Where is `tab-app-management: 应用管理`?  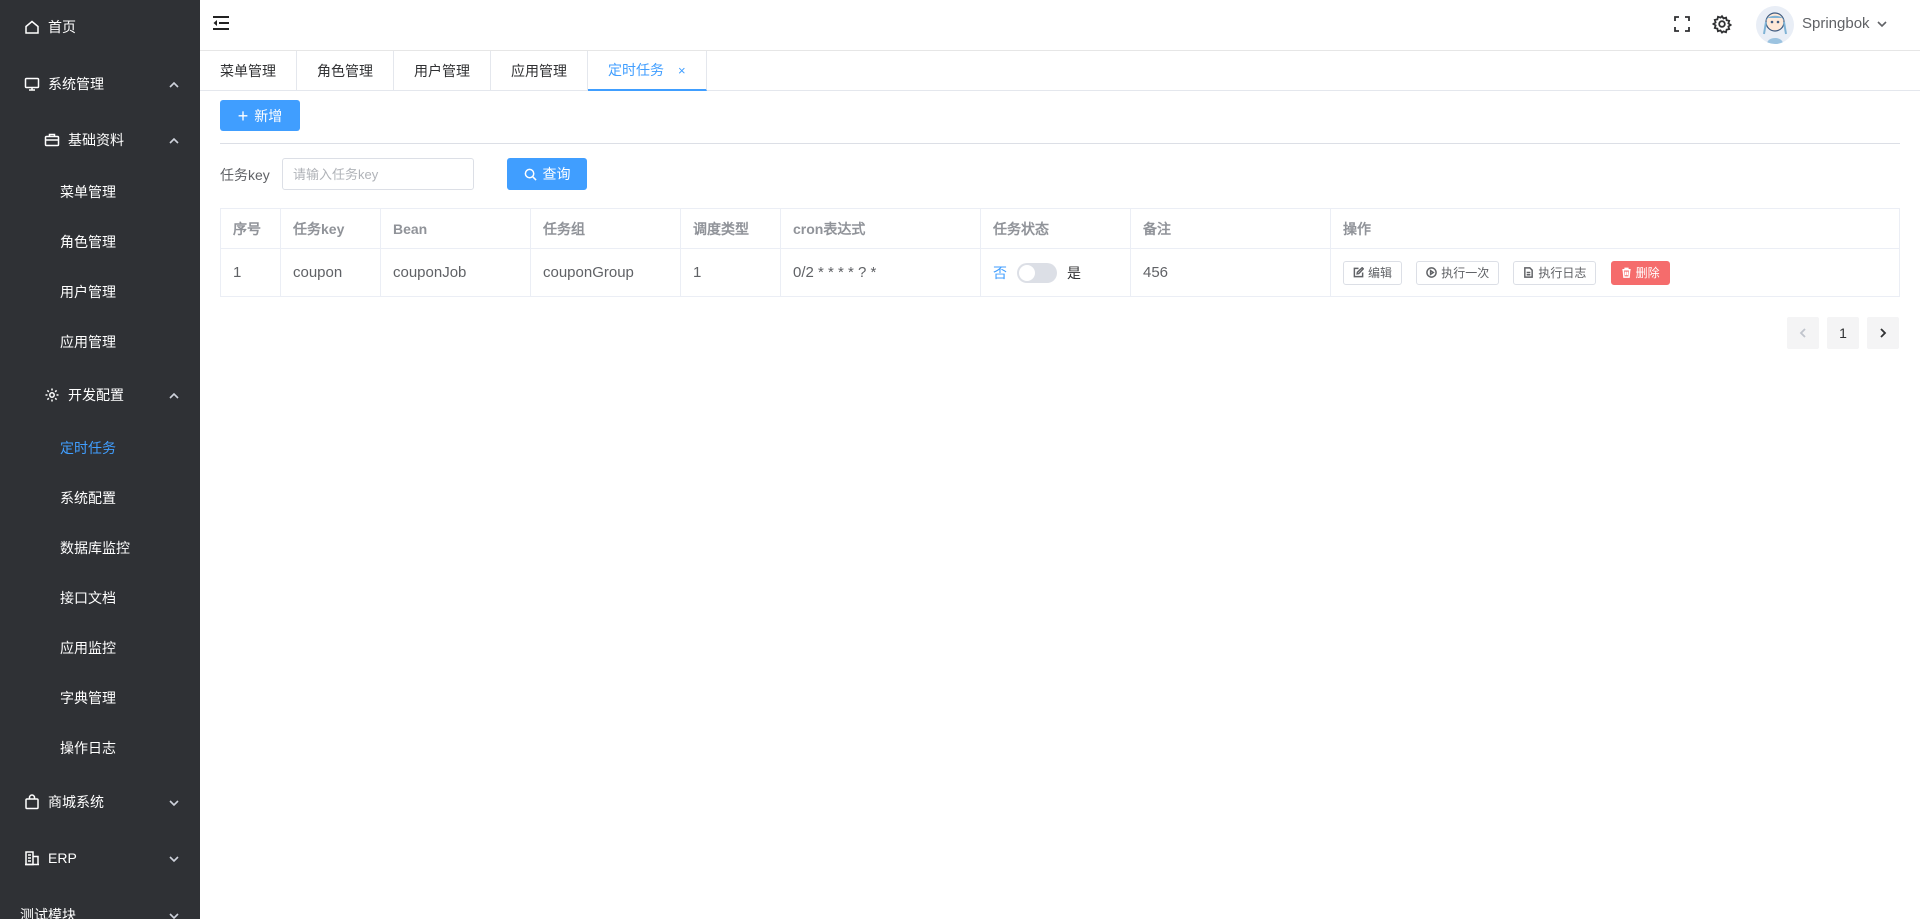
tab-app-management: 应用管理 is located at coordinates (539, 71).